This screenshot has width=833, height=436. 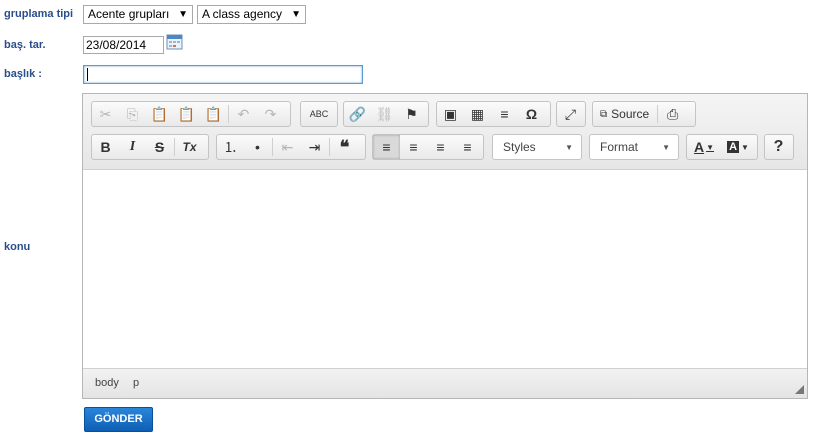 I want to click on anchor-icon: ⚑, so click(x=411, y=114).